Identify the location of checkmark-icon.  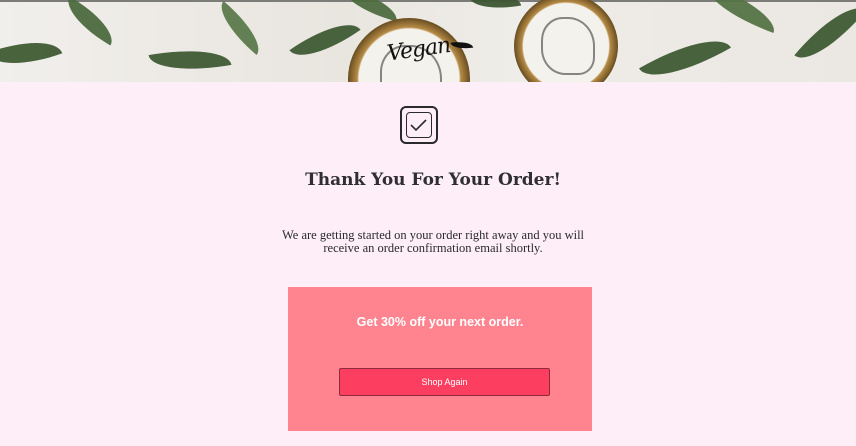
(418, 125).